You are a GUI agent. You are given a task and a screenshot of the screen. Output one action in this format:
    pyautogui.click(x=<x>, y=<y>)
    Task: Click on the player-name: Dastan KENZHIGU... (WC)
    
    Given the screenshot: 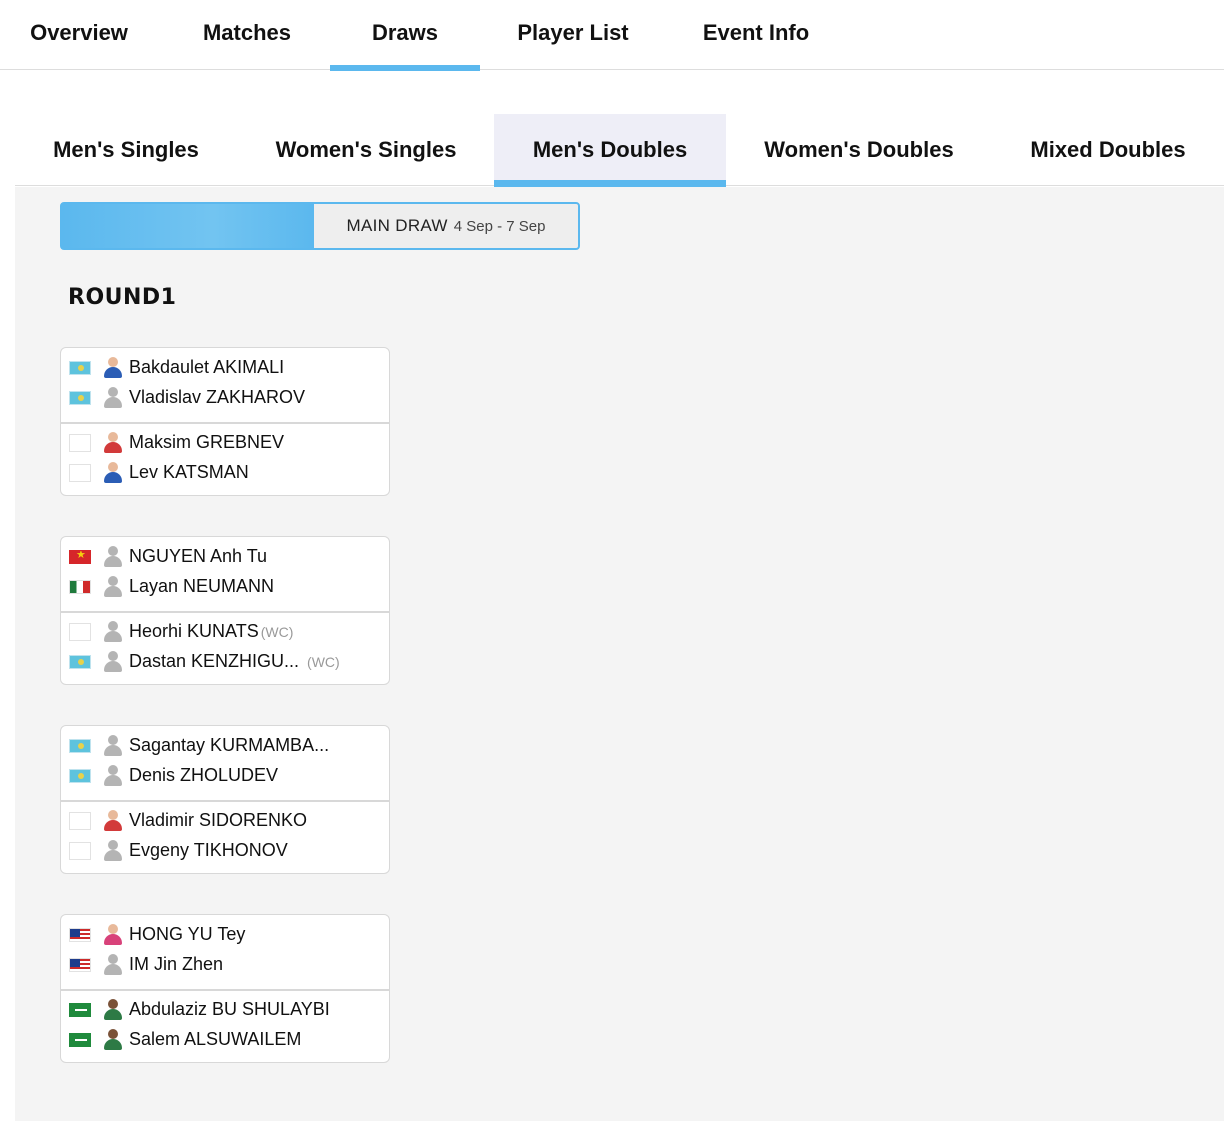 What is the action you would take?
    pyautogui.click(x=234, y=661)
    